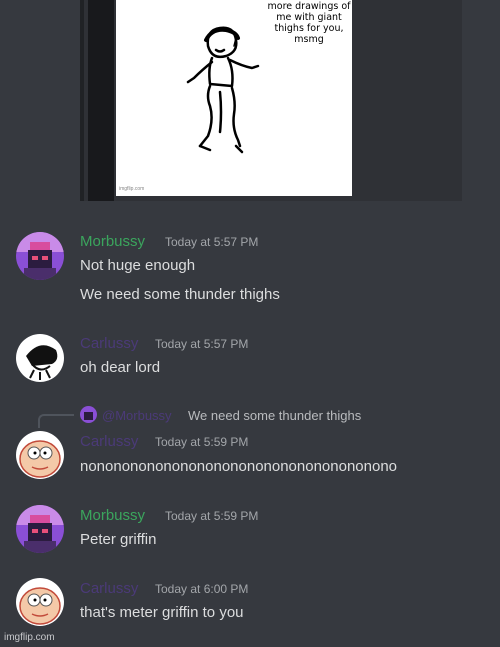 The image size is (500, 647). What do you see at coordinates (162, 612) in the screenshot?
I see `message-text: that's meter griffin to you` at bounding box center [162, 612].